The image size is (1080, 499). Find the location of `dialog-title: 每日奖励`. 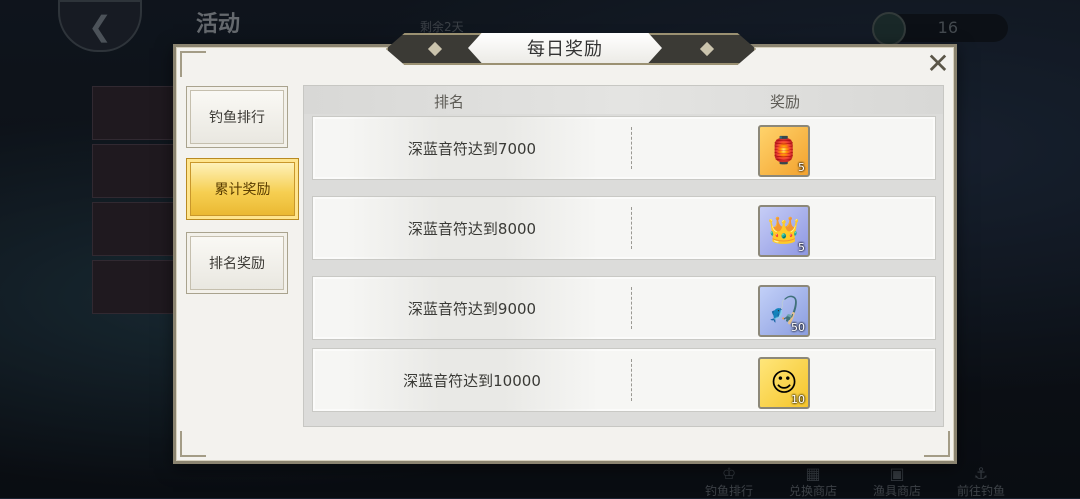

dialog-title: 每日奖励 is located at coordinates (565, 48).